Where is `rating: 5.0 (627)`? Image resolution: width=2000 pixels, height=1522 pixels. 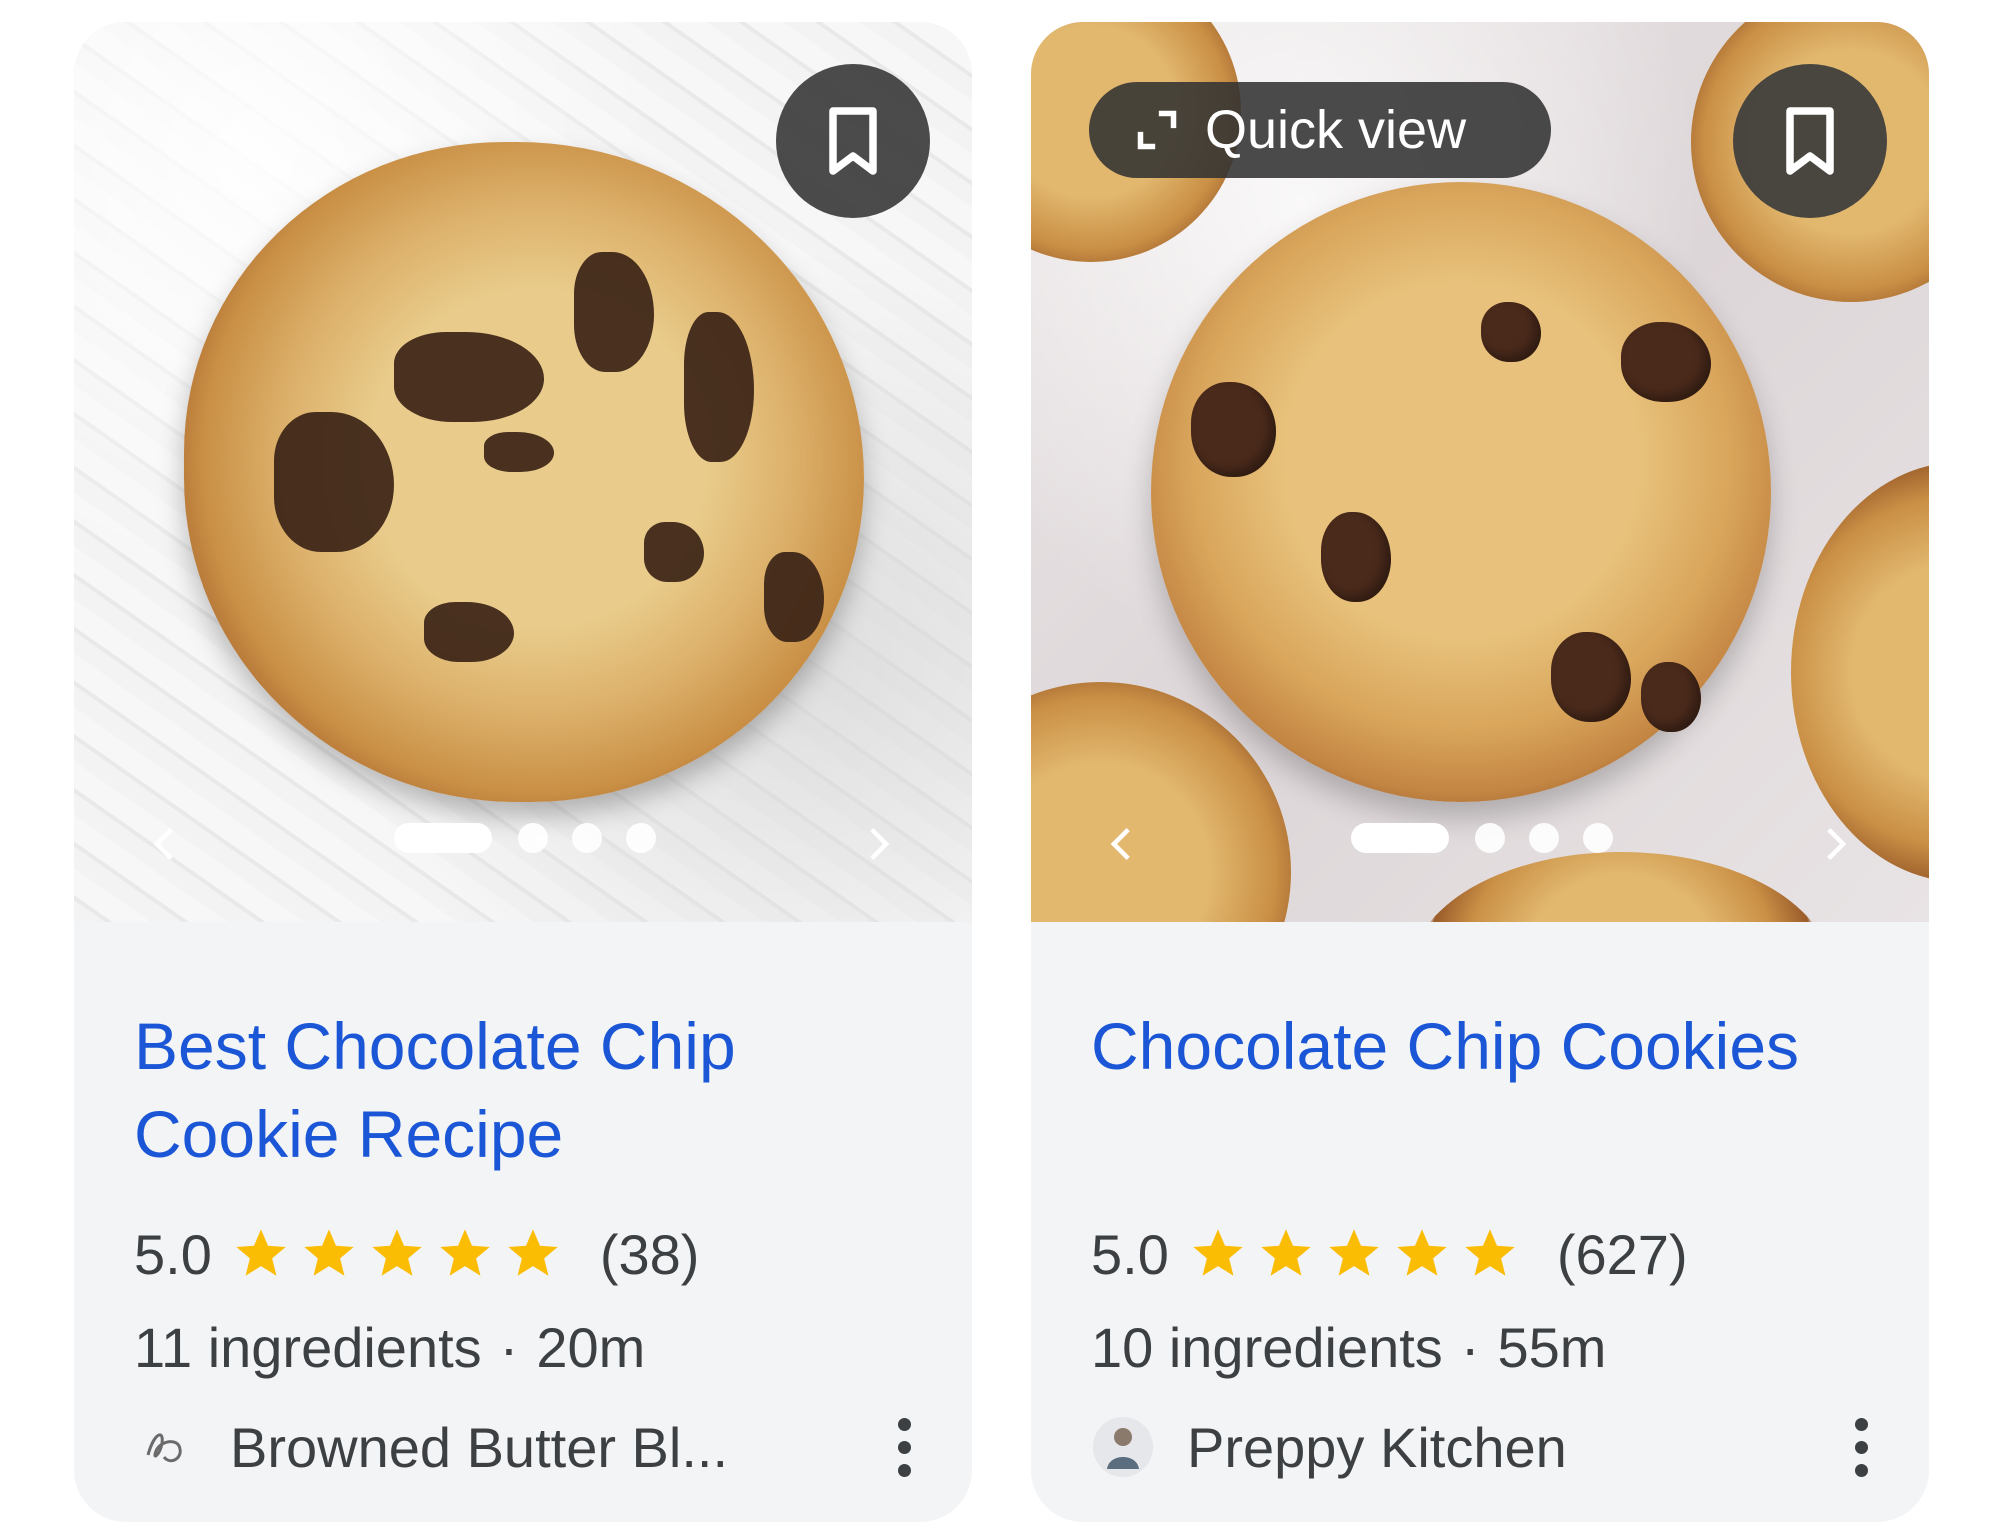
rating: 5.0 (627) is located at coordinates (1389, 1254).